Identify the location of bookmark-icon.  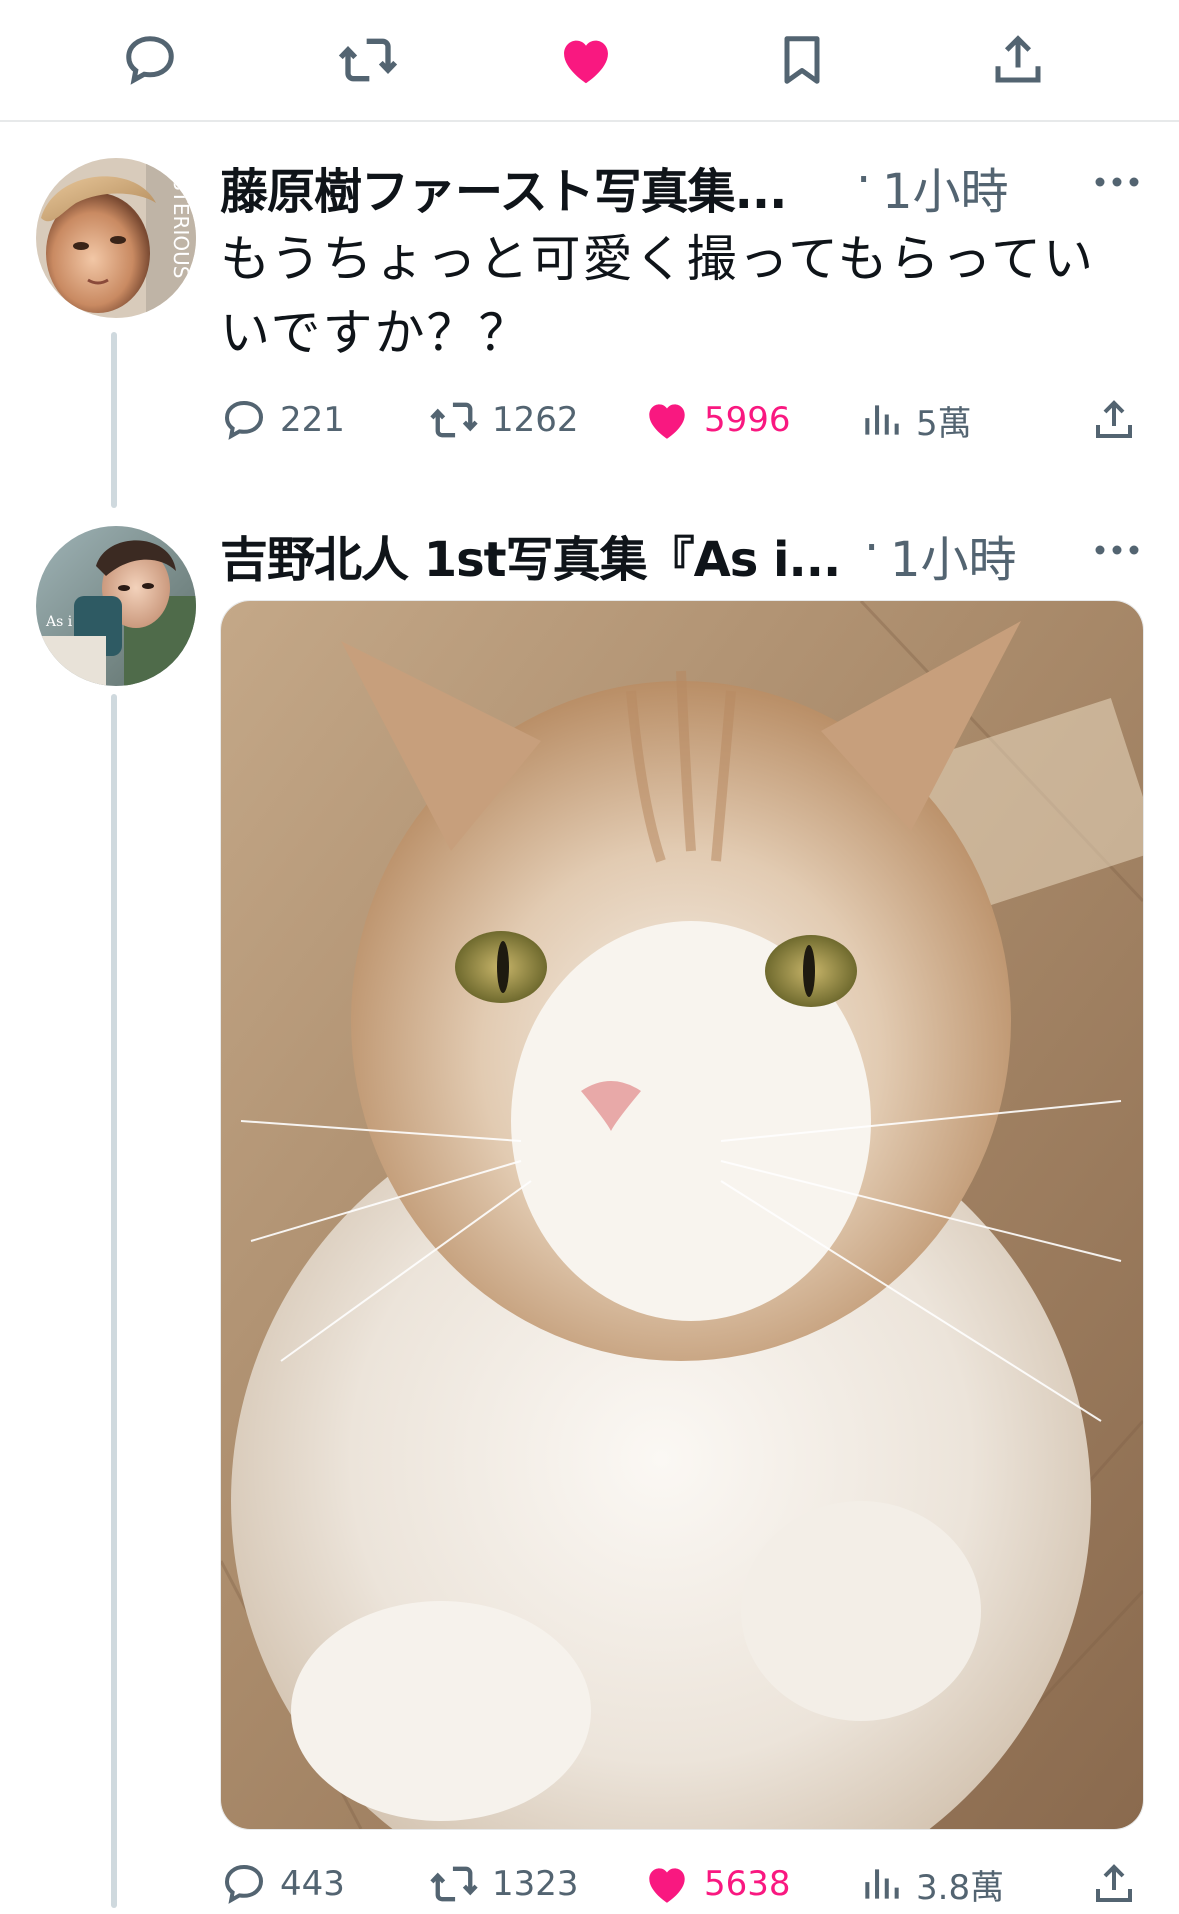
(802, 60).